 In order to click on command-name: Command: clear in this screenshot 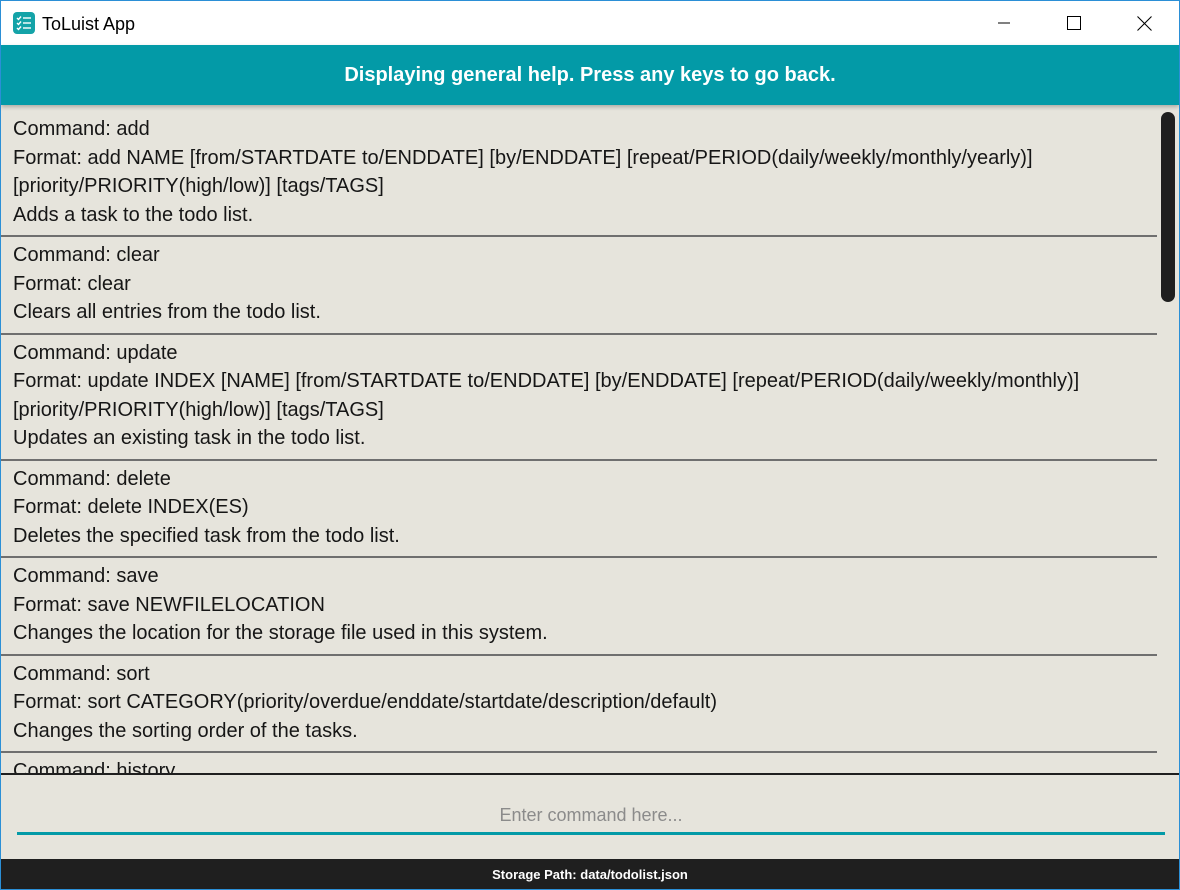, I will do `click(86, 255)`.